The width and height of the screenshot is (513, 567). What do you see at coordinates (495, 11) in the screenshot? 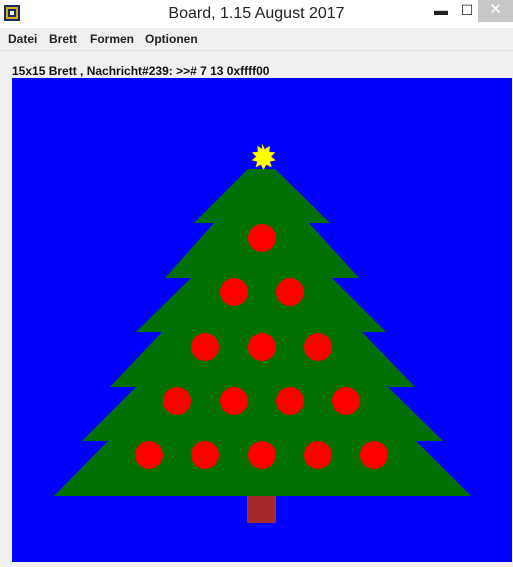
I see `close-button: ✕` at bounding box center [495, 11].